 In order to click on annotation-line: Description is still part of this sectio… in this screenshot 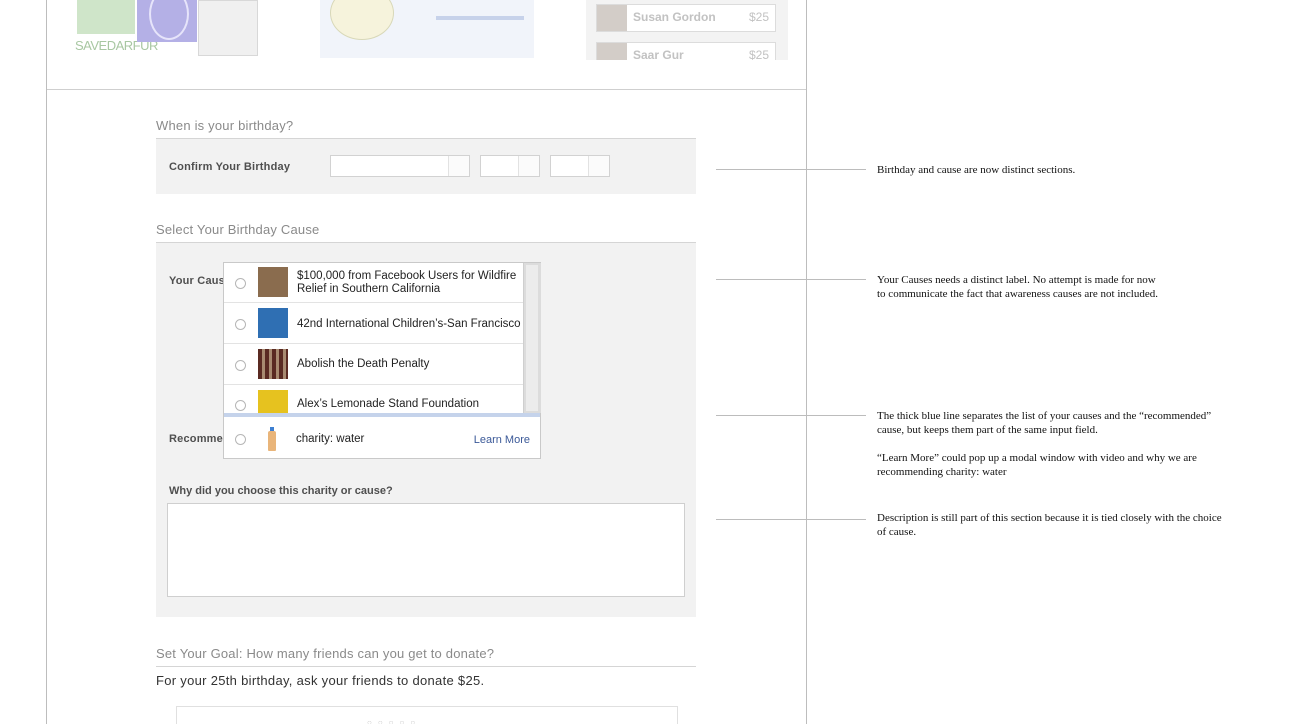, I will do `click(1049, 518)`.